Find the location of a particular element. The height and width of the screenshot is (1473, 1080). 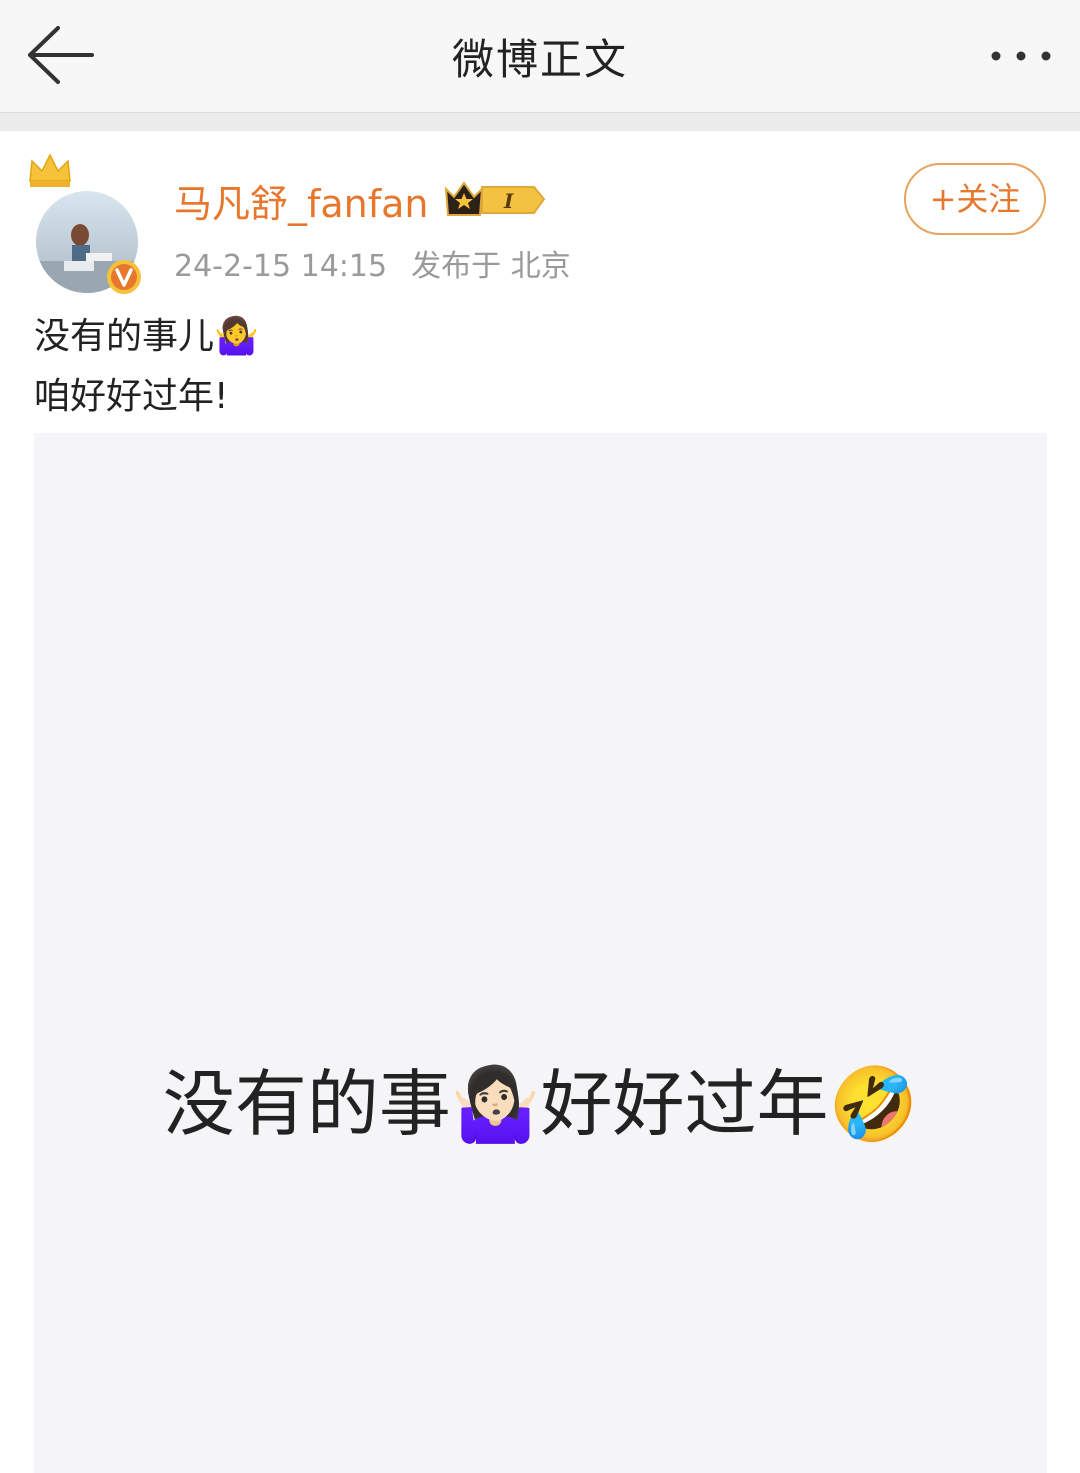

svg-text: I is located at coordinates (508, 201).